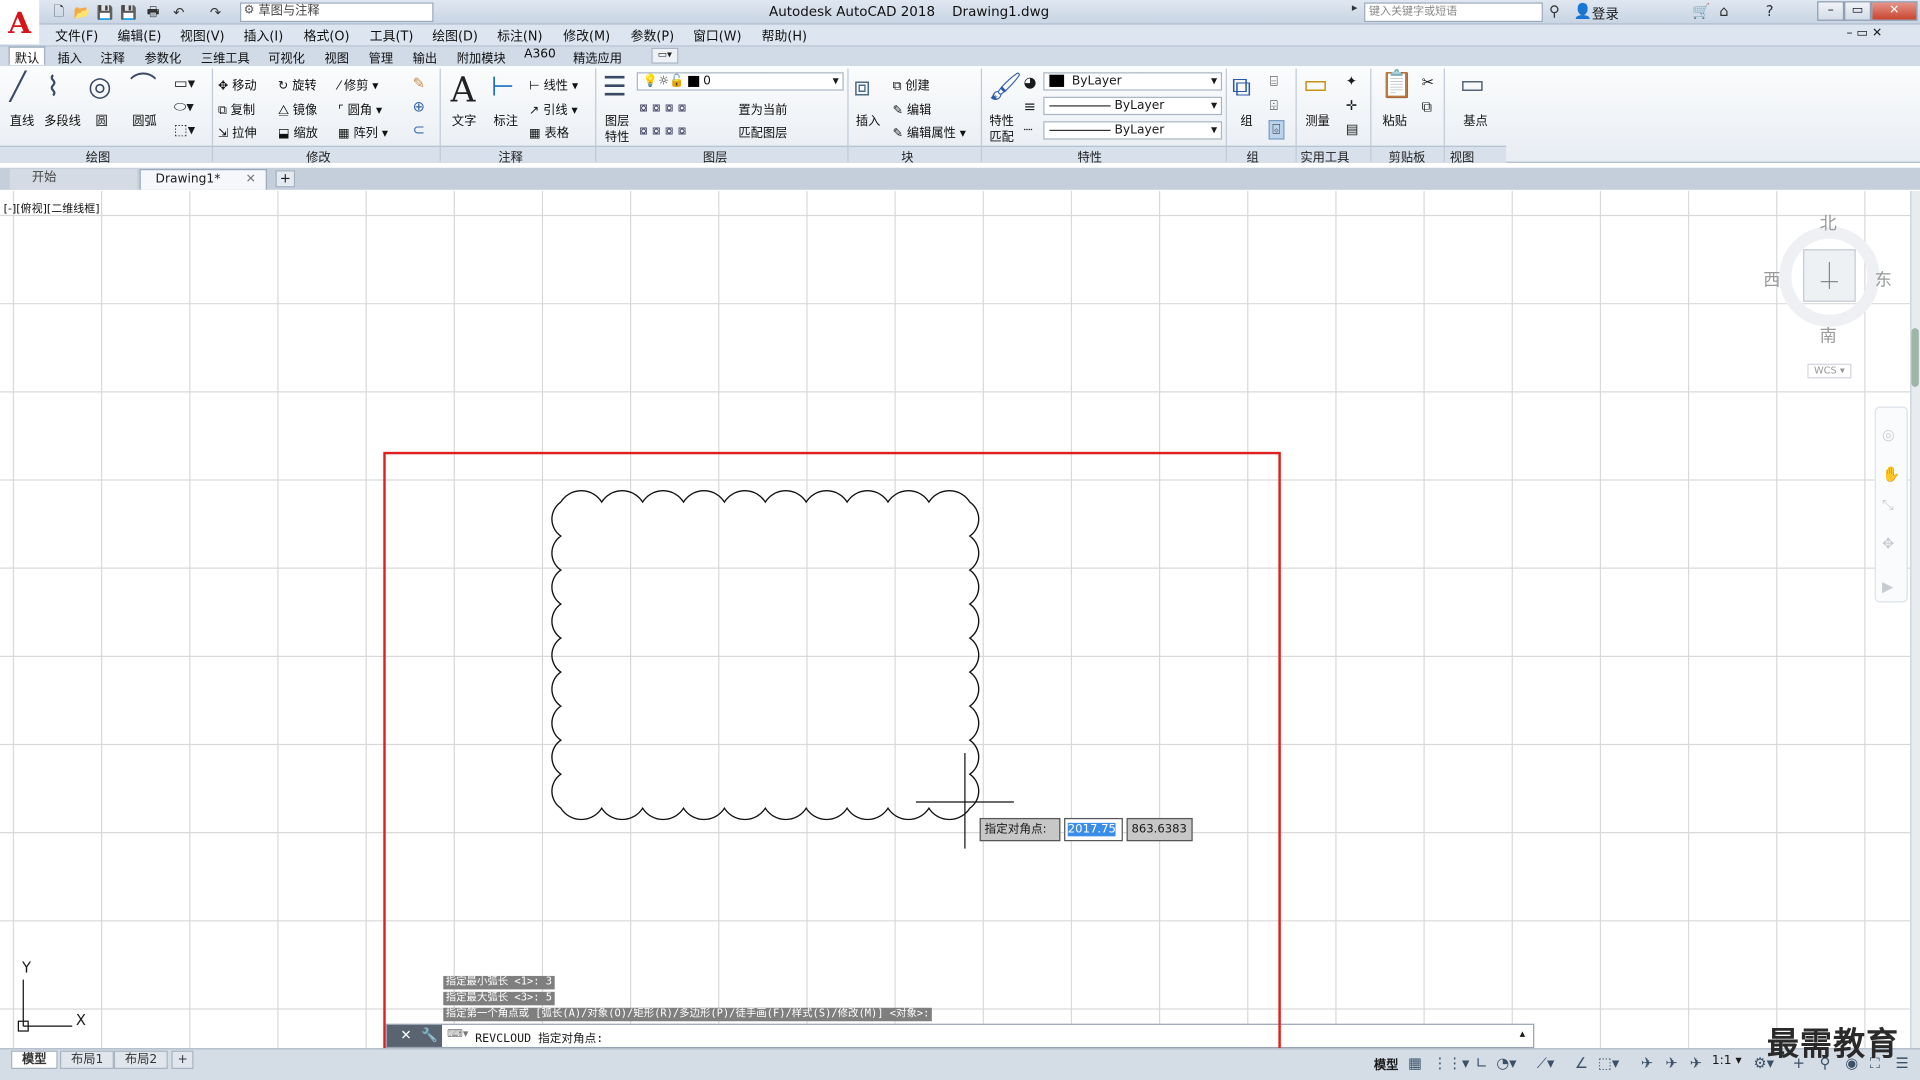  Describe the element at coordinates (1581, 1062) in the screenshot. I see `object-snap-tracking-icon: ∠` at that location.